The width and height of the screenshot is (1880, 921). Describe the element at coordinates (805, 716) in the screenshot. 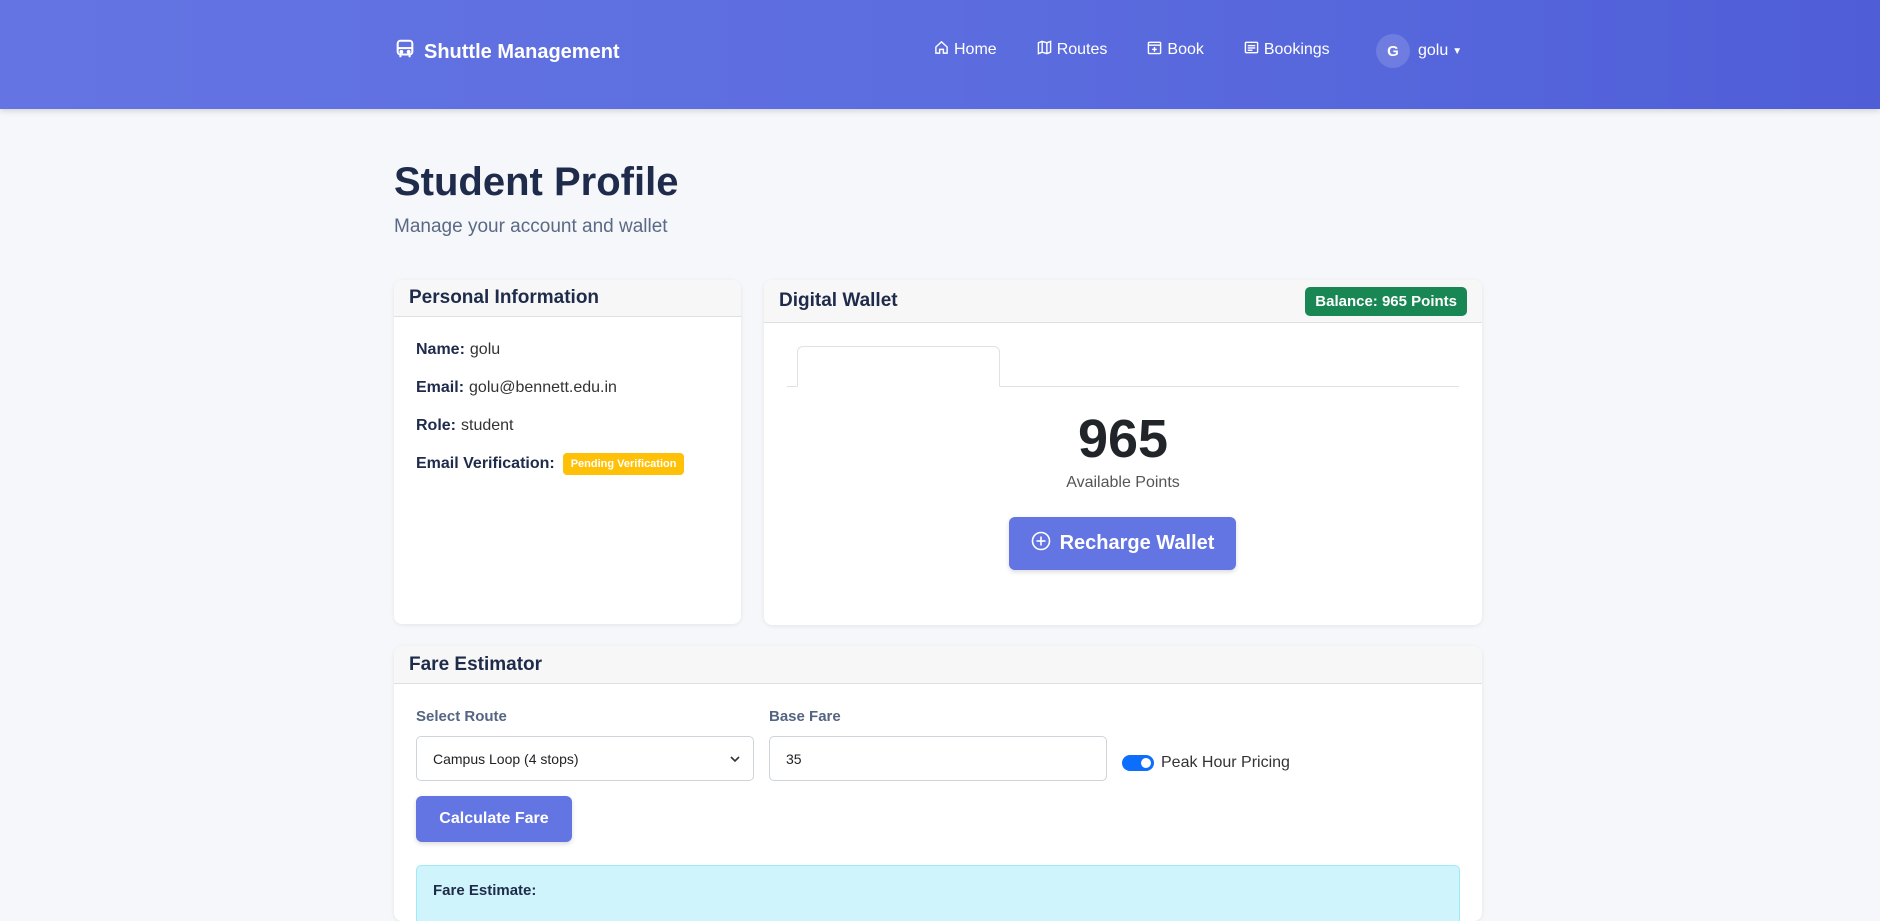

I see `base-fare-label: Base Fare` at that location.